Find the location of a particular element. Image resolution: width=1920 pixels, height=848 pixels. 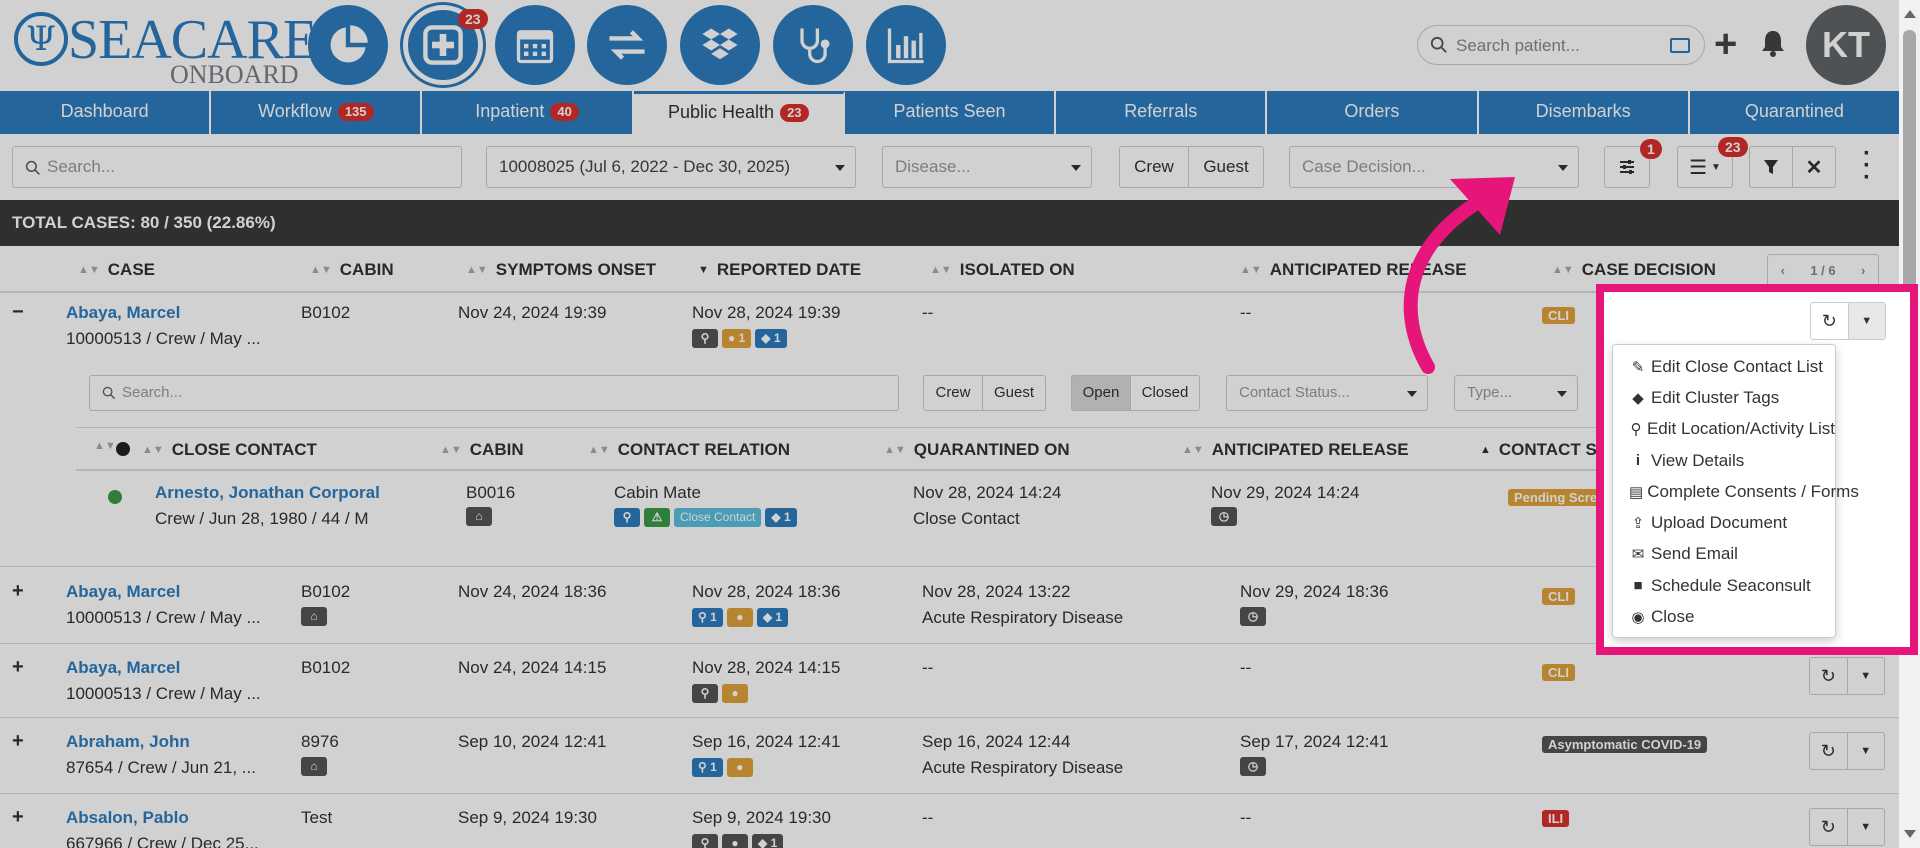

scroll-down-icon is located at coordinates (1910, 834).